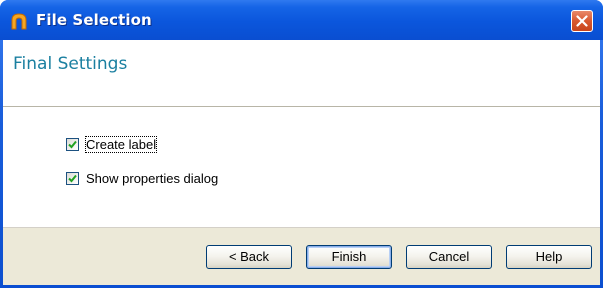 This screenshot has width=603, height=288. Describe the element at coordinates (549, 257) in the screenshot. I see `help-button: Help` at that location.